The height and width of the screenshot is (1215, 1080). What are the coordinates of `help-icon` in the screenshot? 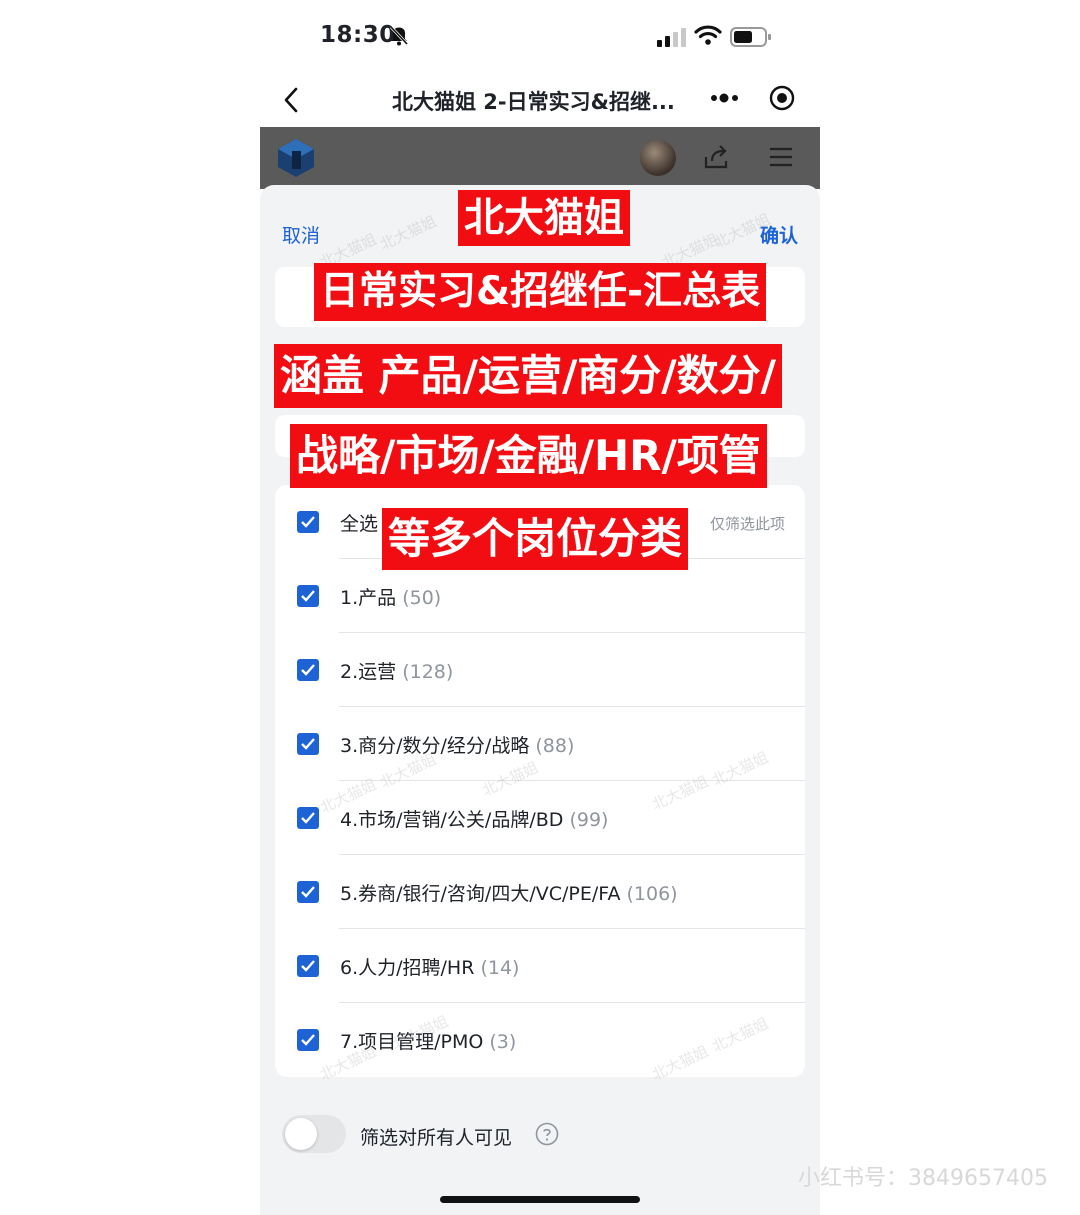 It's located at (547, 1134).